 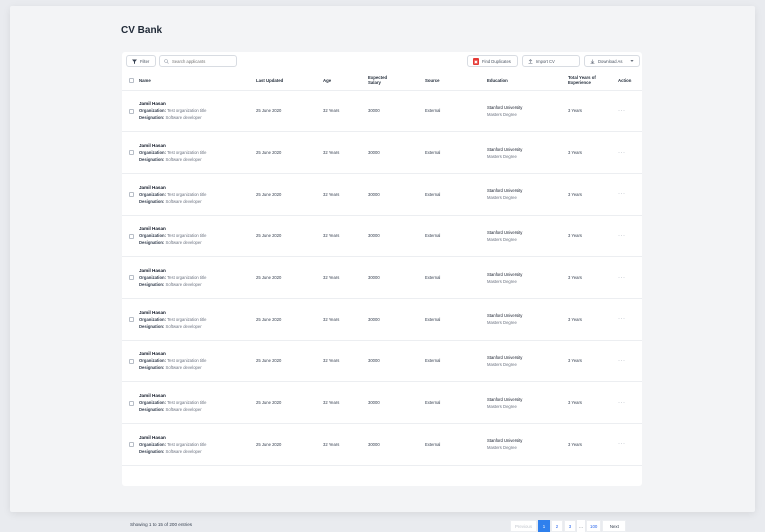 What do you see at coordinates (202, 61) in the screenshot?
I see `search-input` at bounding box center [202, 61].